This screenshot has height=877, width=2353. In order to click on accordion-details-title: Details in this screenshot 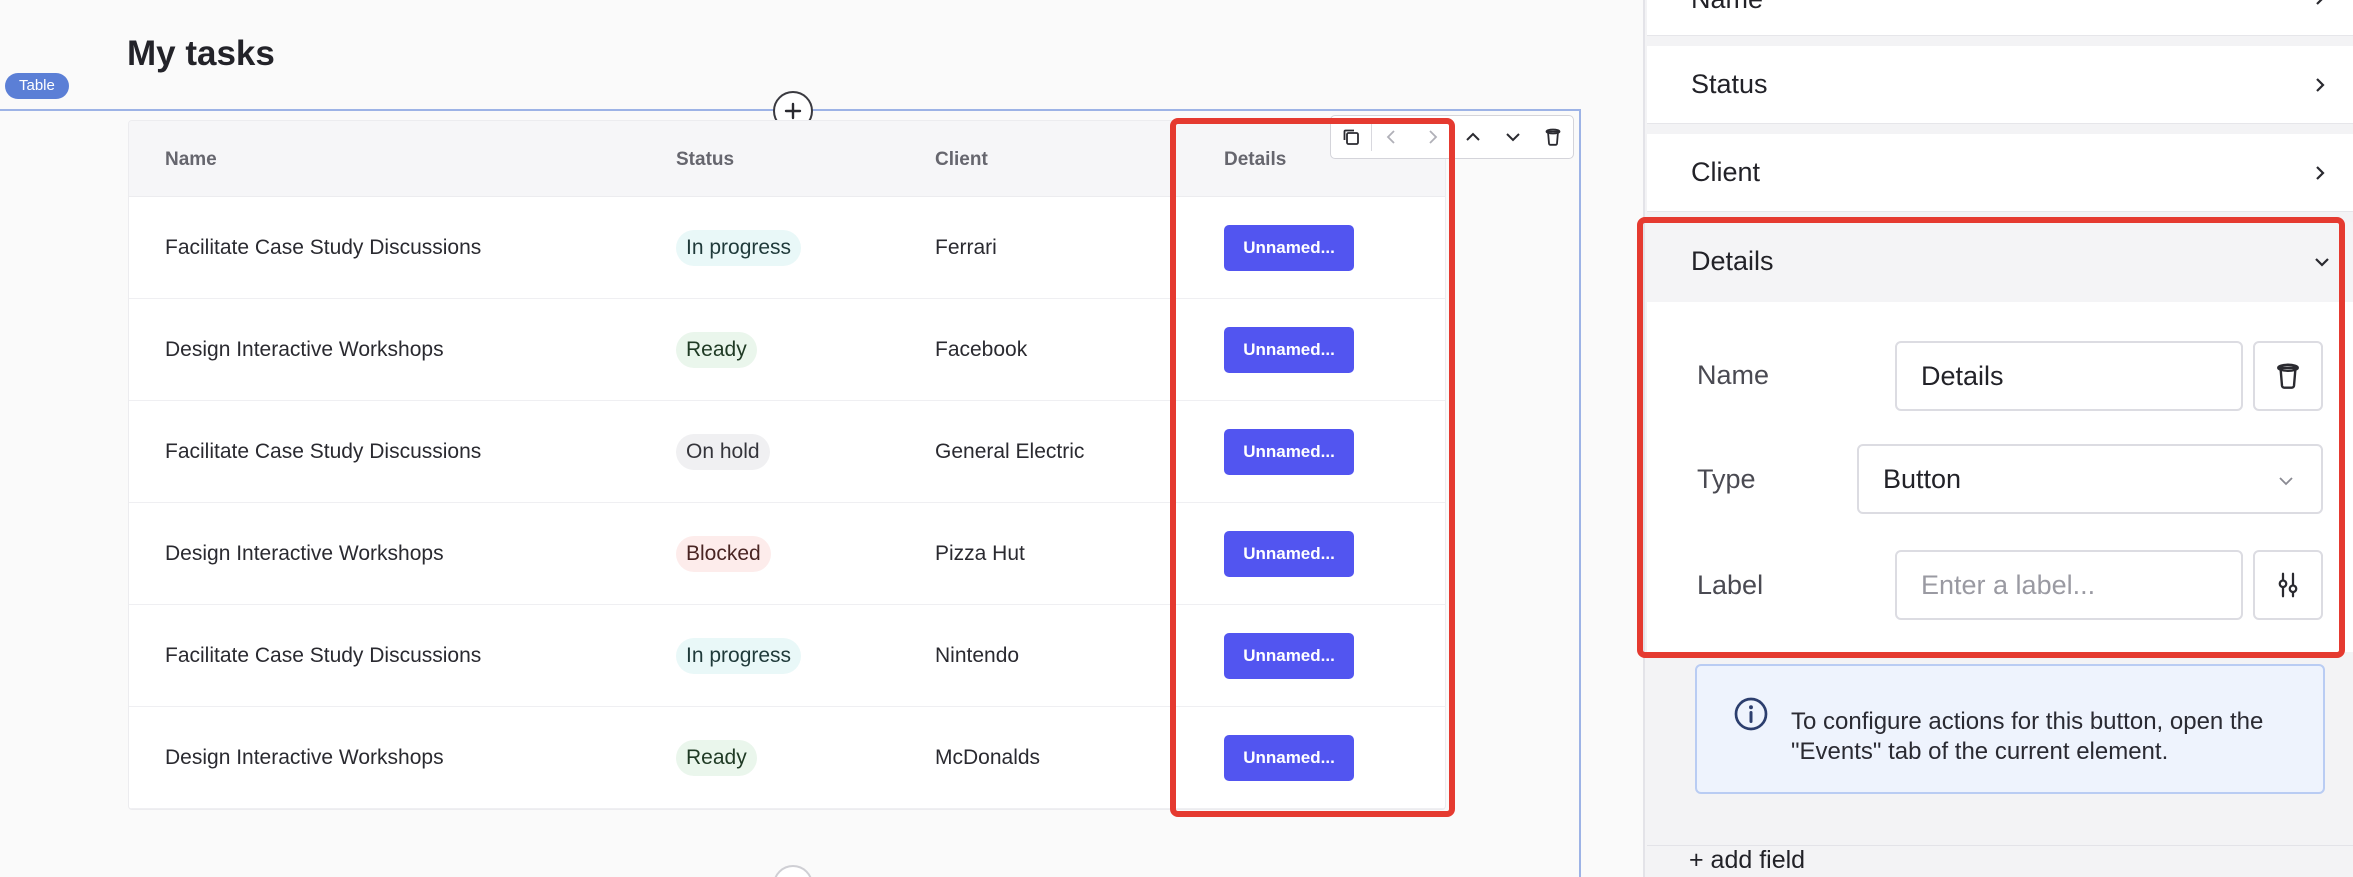, I will do `click(1732, 261)`.